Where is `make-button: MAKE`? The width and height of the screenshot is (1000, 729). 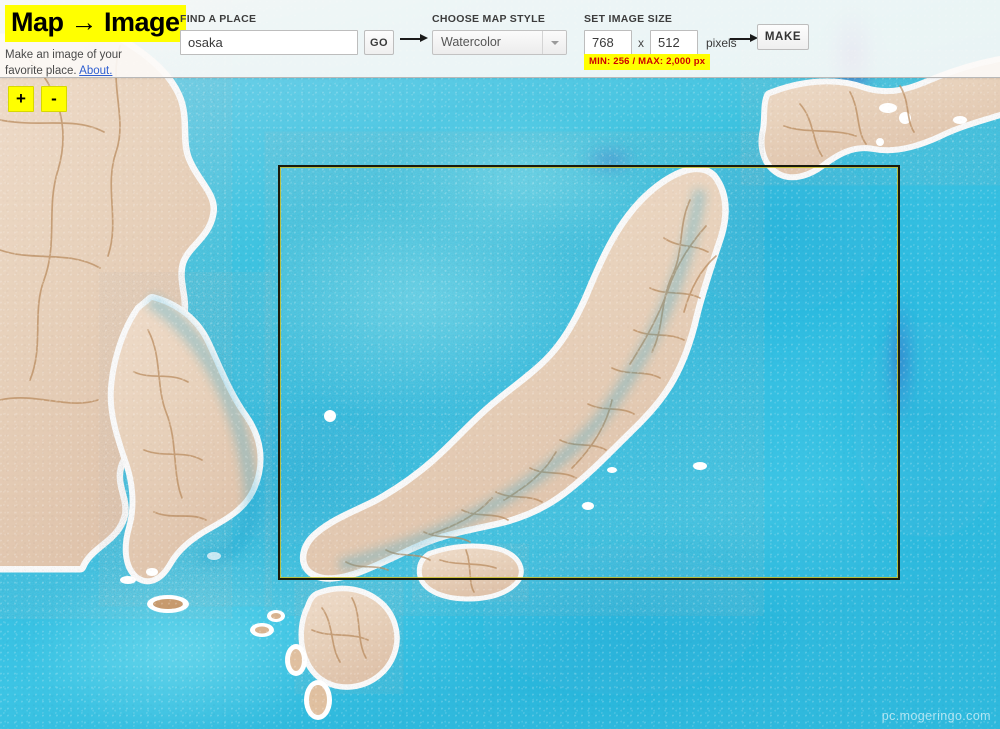
make-button: MAKE is located at coordinates (783, 37).